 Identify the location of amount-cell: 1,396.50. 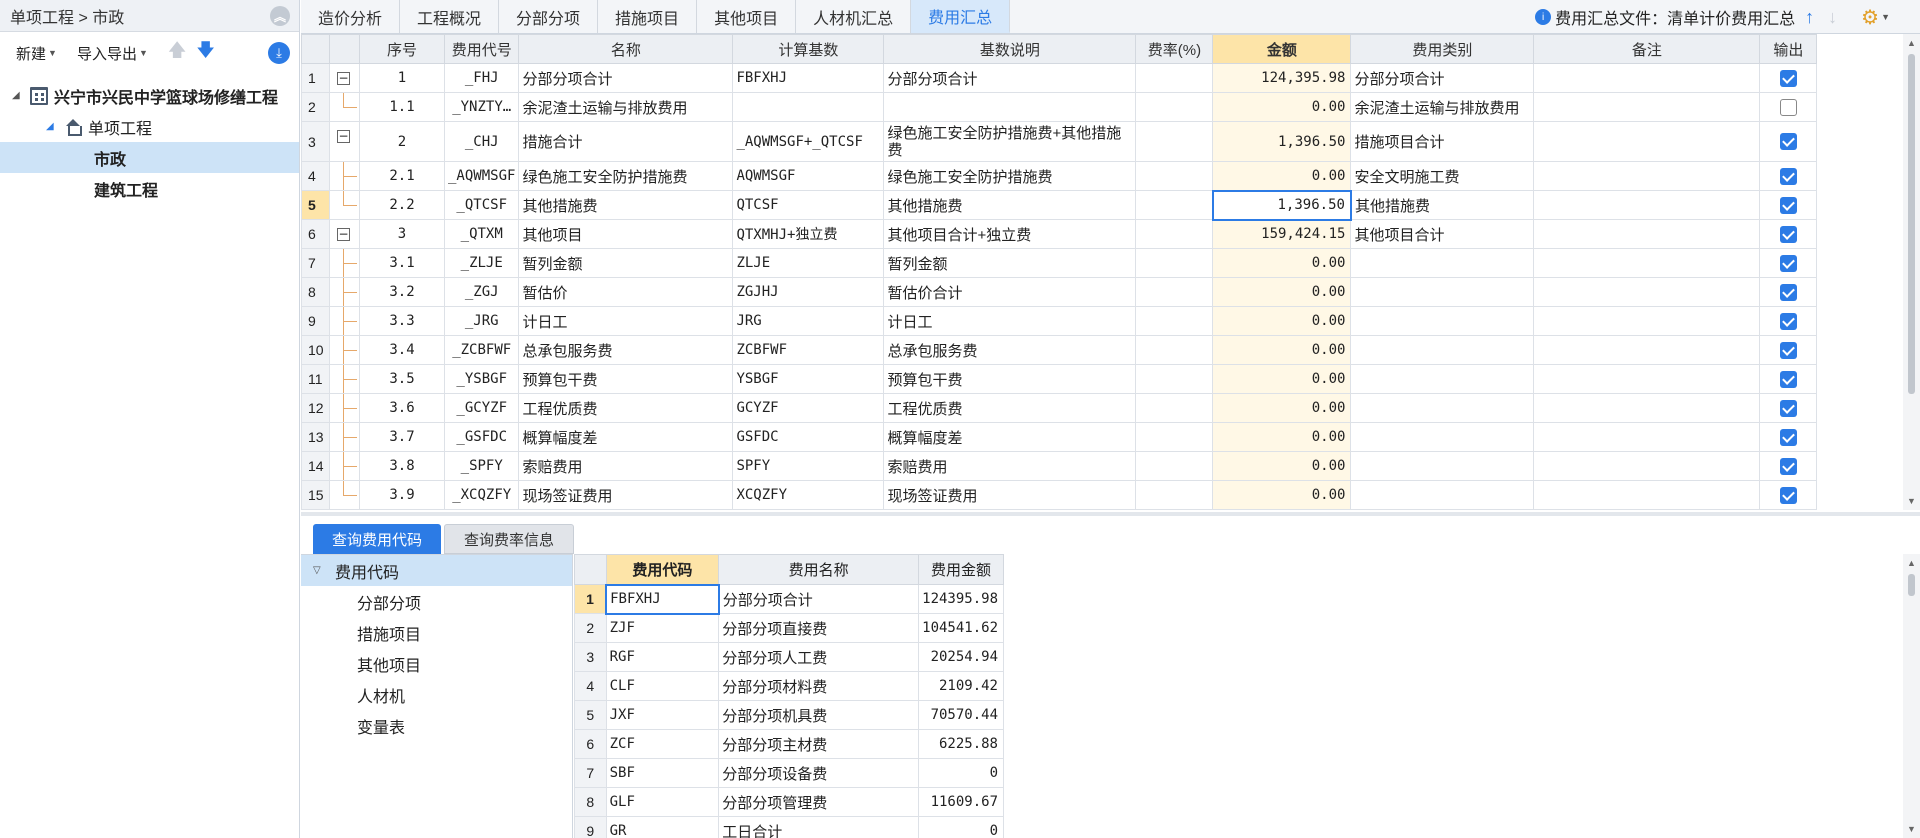
(1282, 141).